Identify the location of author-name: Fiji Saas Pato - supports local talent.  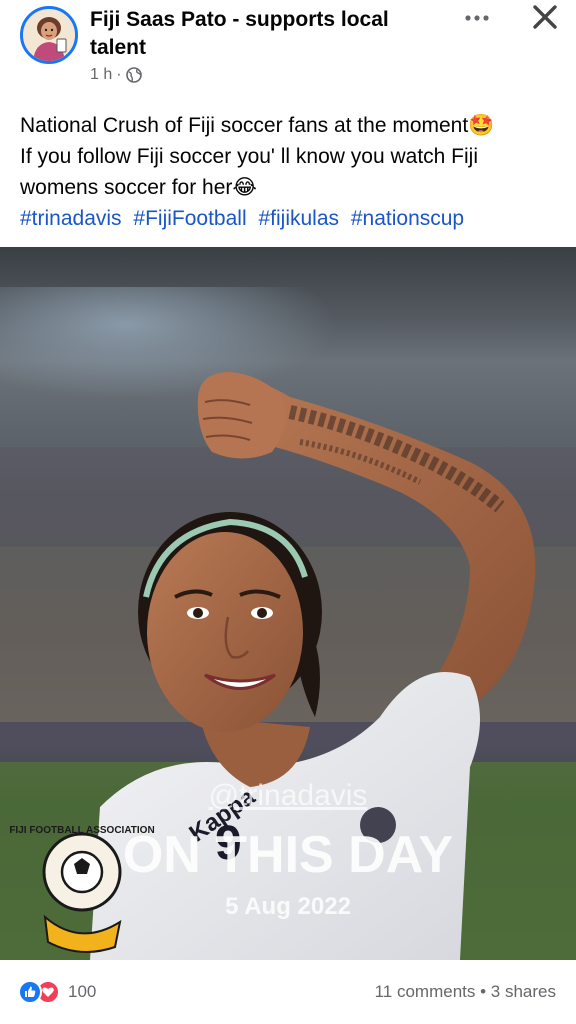
(260, 34).